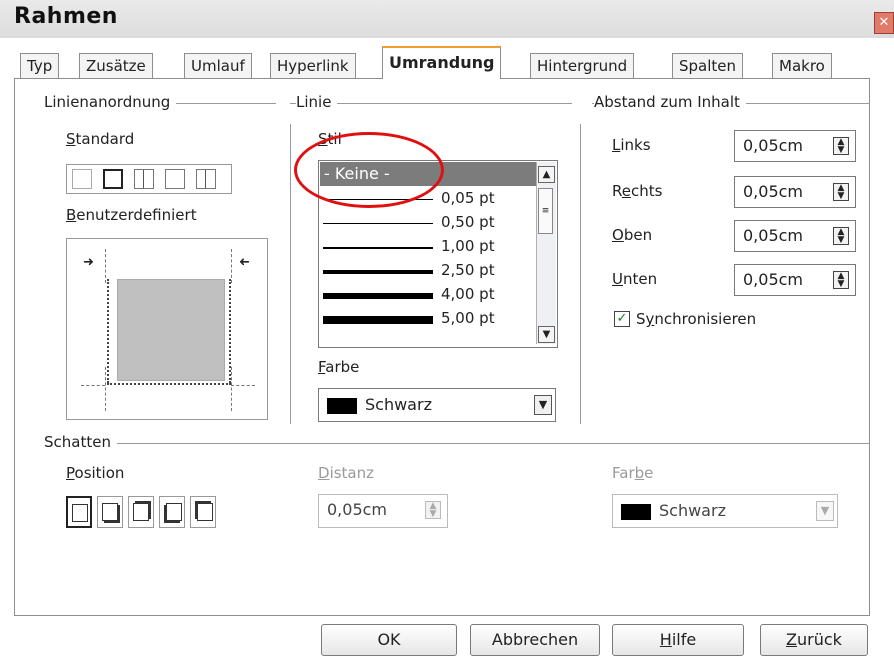  What do you see at coordinates (468, 222) in the screenshot?
I see `list-item-label: 0,50 pt` at bounding box center [468, 222].